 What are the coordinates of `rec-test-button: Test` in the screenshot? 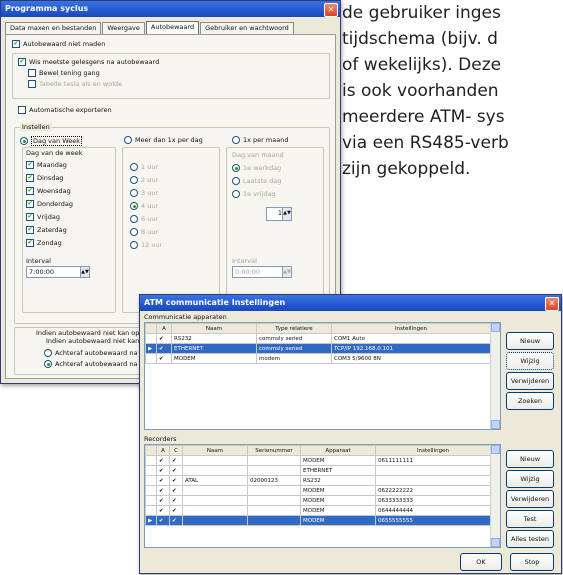 It's located at (530, 519).